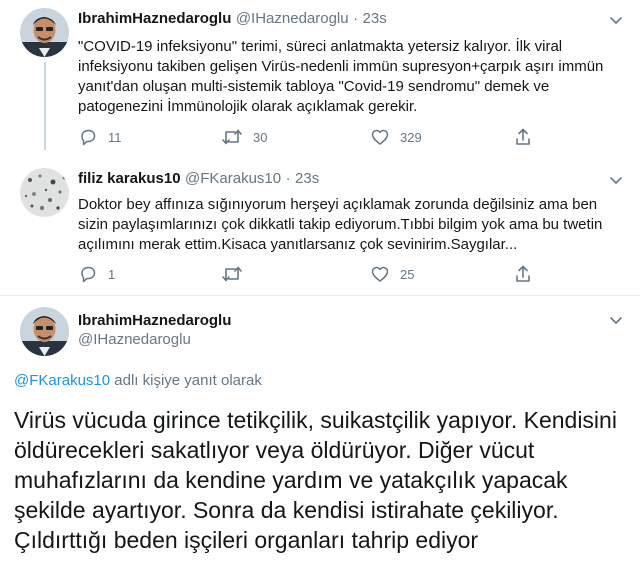 This screenshot has width=640, height=575. Describe the element at coordinates (244, 137) in the screenshot. I see `retweet-button: 30` at that location.